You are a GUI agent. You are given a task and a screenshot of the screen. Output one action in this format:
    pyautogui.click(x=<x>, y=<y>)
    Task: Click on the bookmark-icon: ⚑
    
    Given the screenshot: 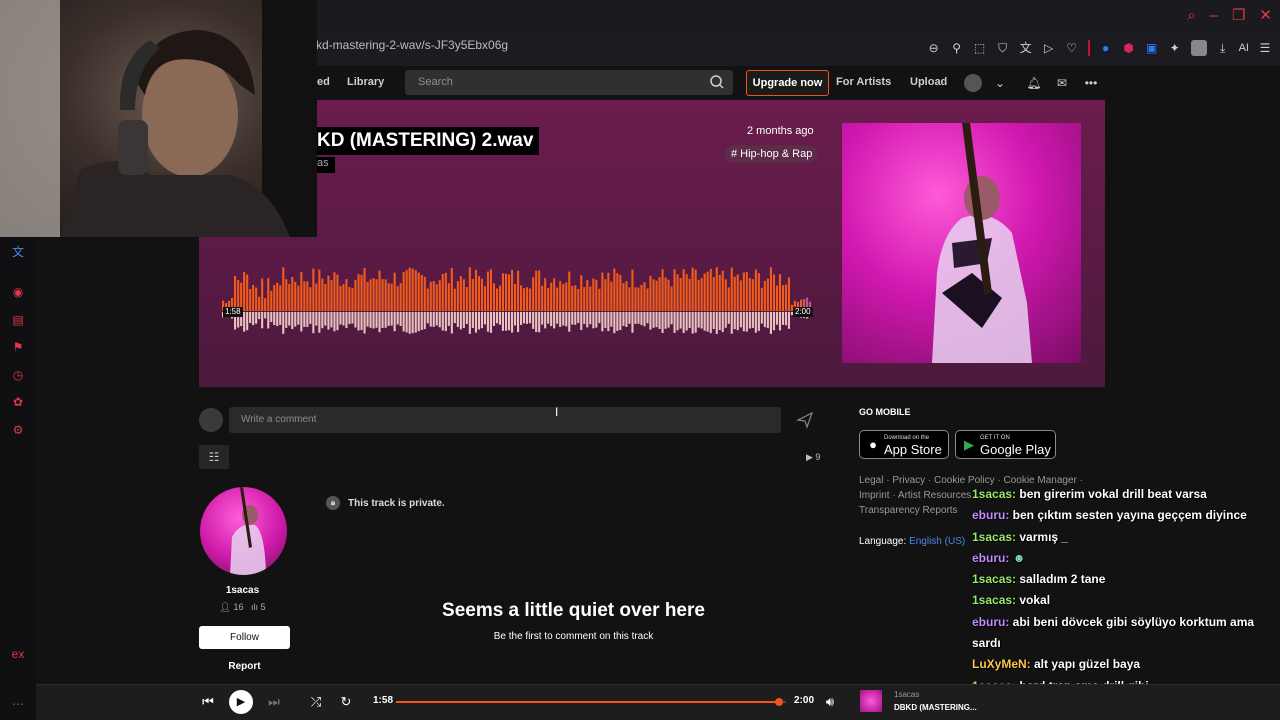 What is the action you would take?
    pyautogui.click(x=18, y=347)
    